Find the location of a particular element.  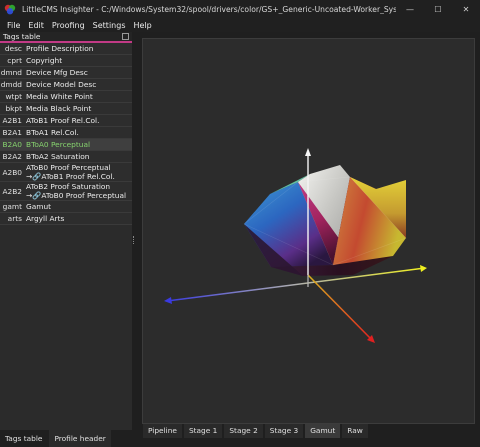

tag-row-b2a2: B2A2 BToA2 Saturation is located at coordinates (66, 157).